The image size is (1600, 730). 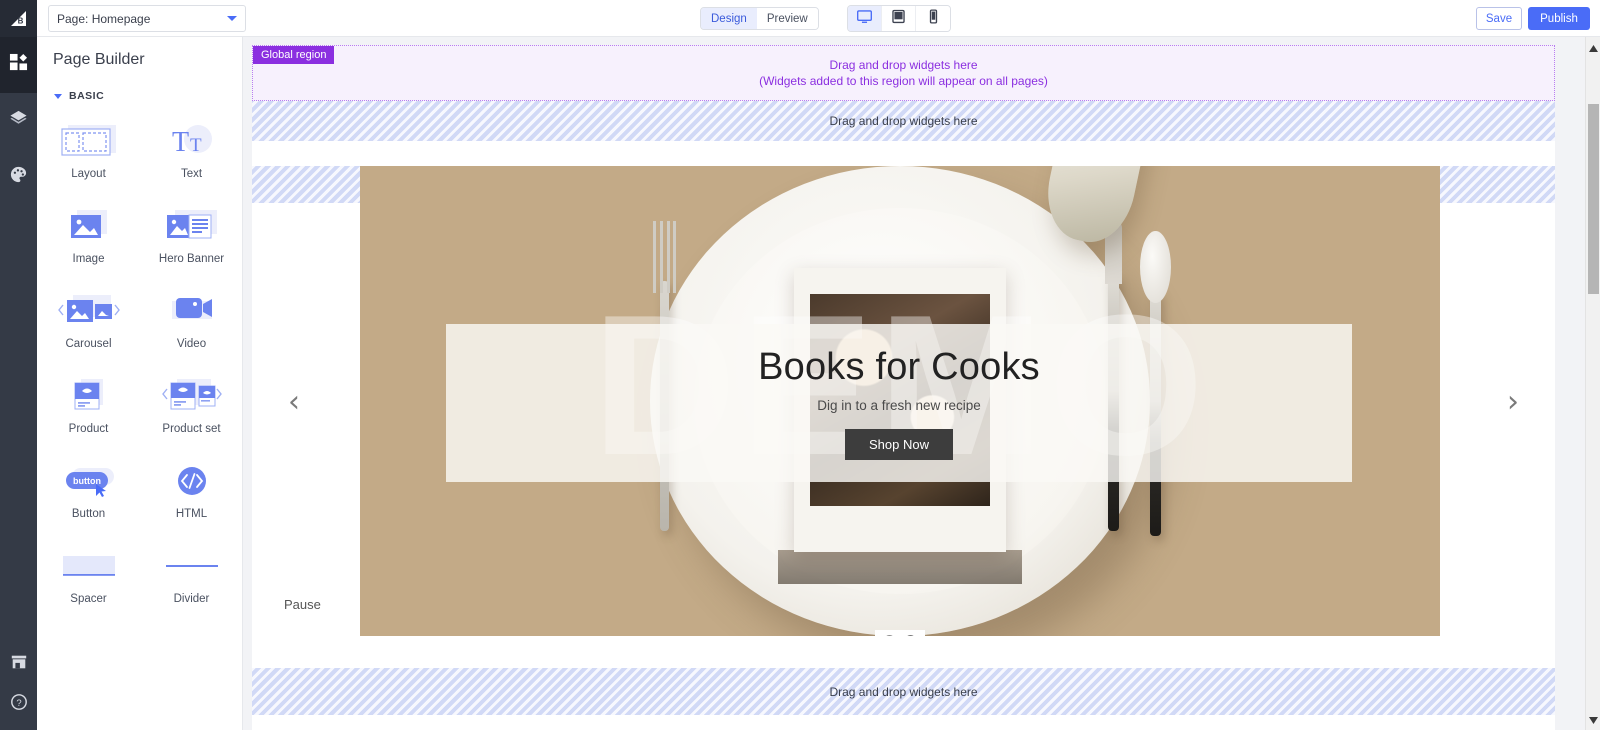 I want to click on widget-label: Carousel, so click(x=88, y=344).